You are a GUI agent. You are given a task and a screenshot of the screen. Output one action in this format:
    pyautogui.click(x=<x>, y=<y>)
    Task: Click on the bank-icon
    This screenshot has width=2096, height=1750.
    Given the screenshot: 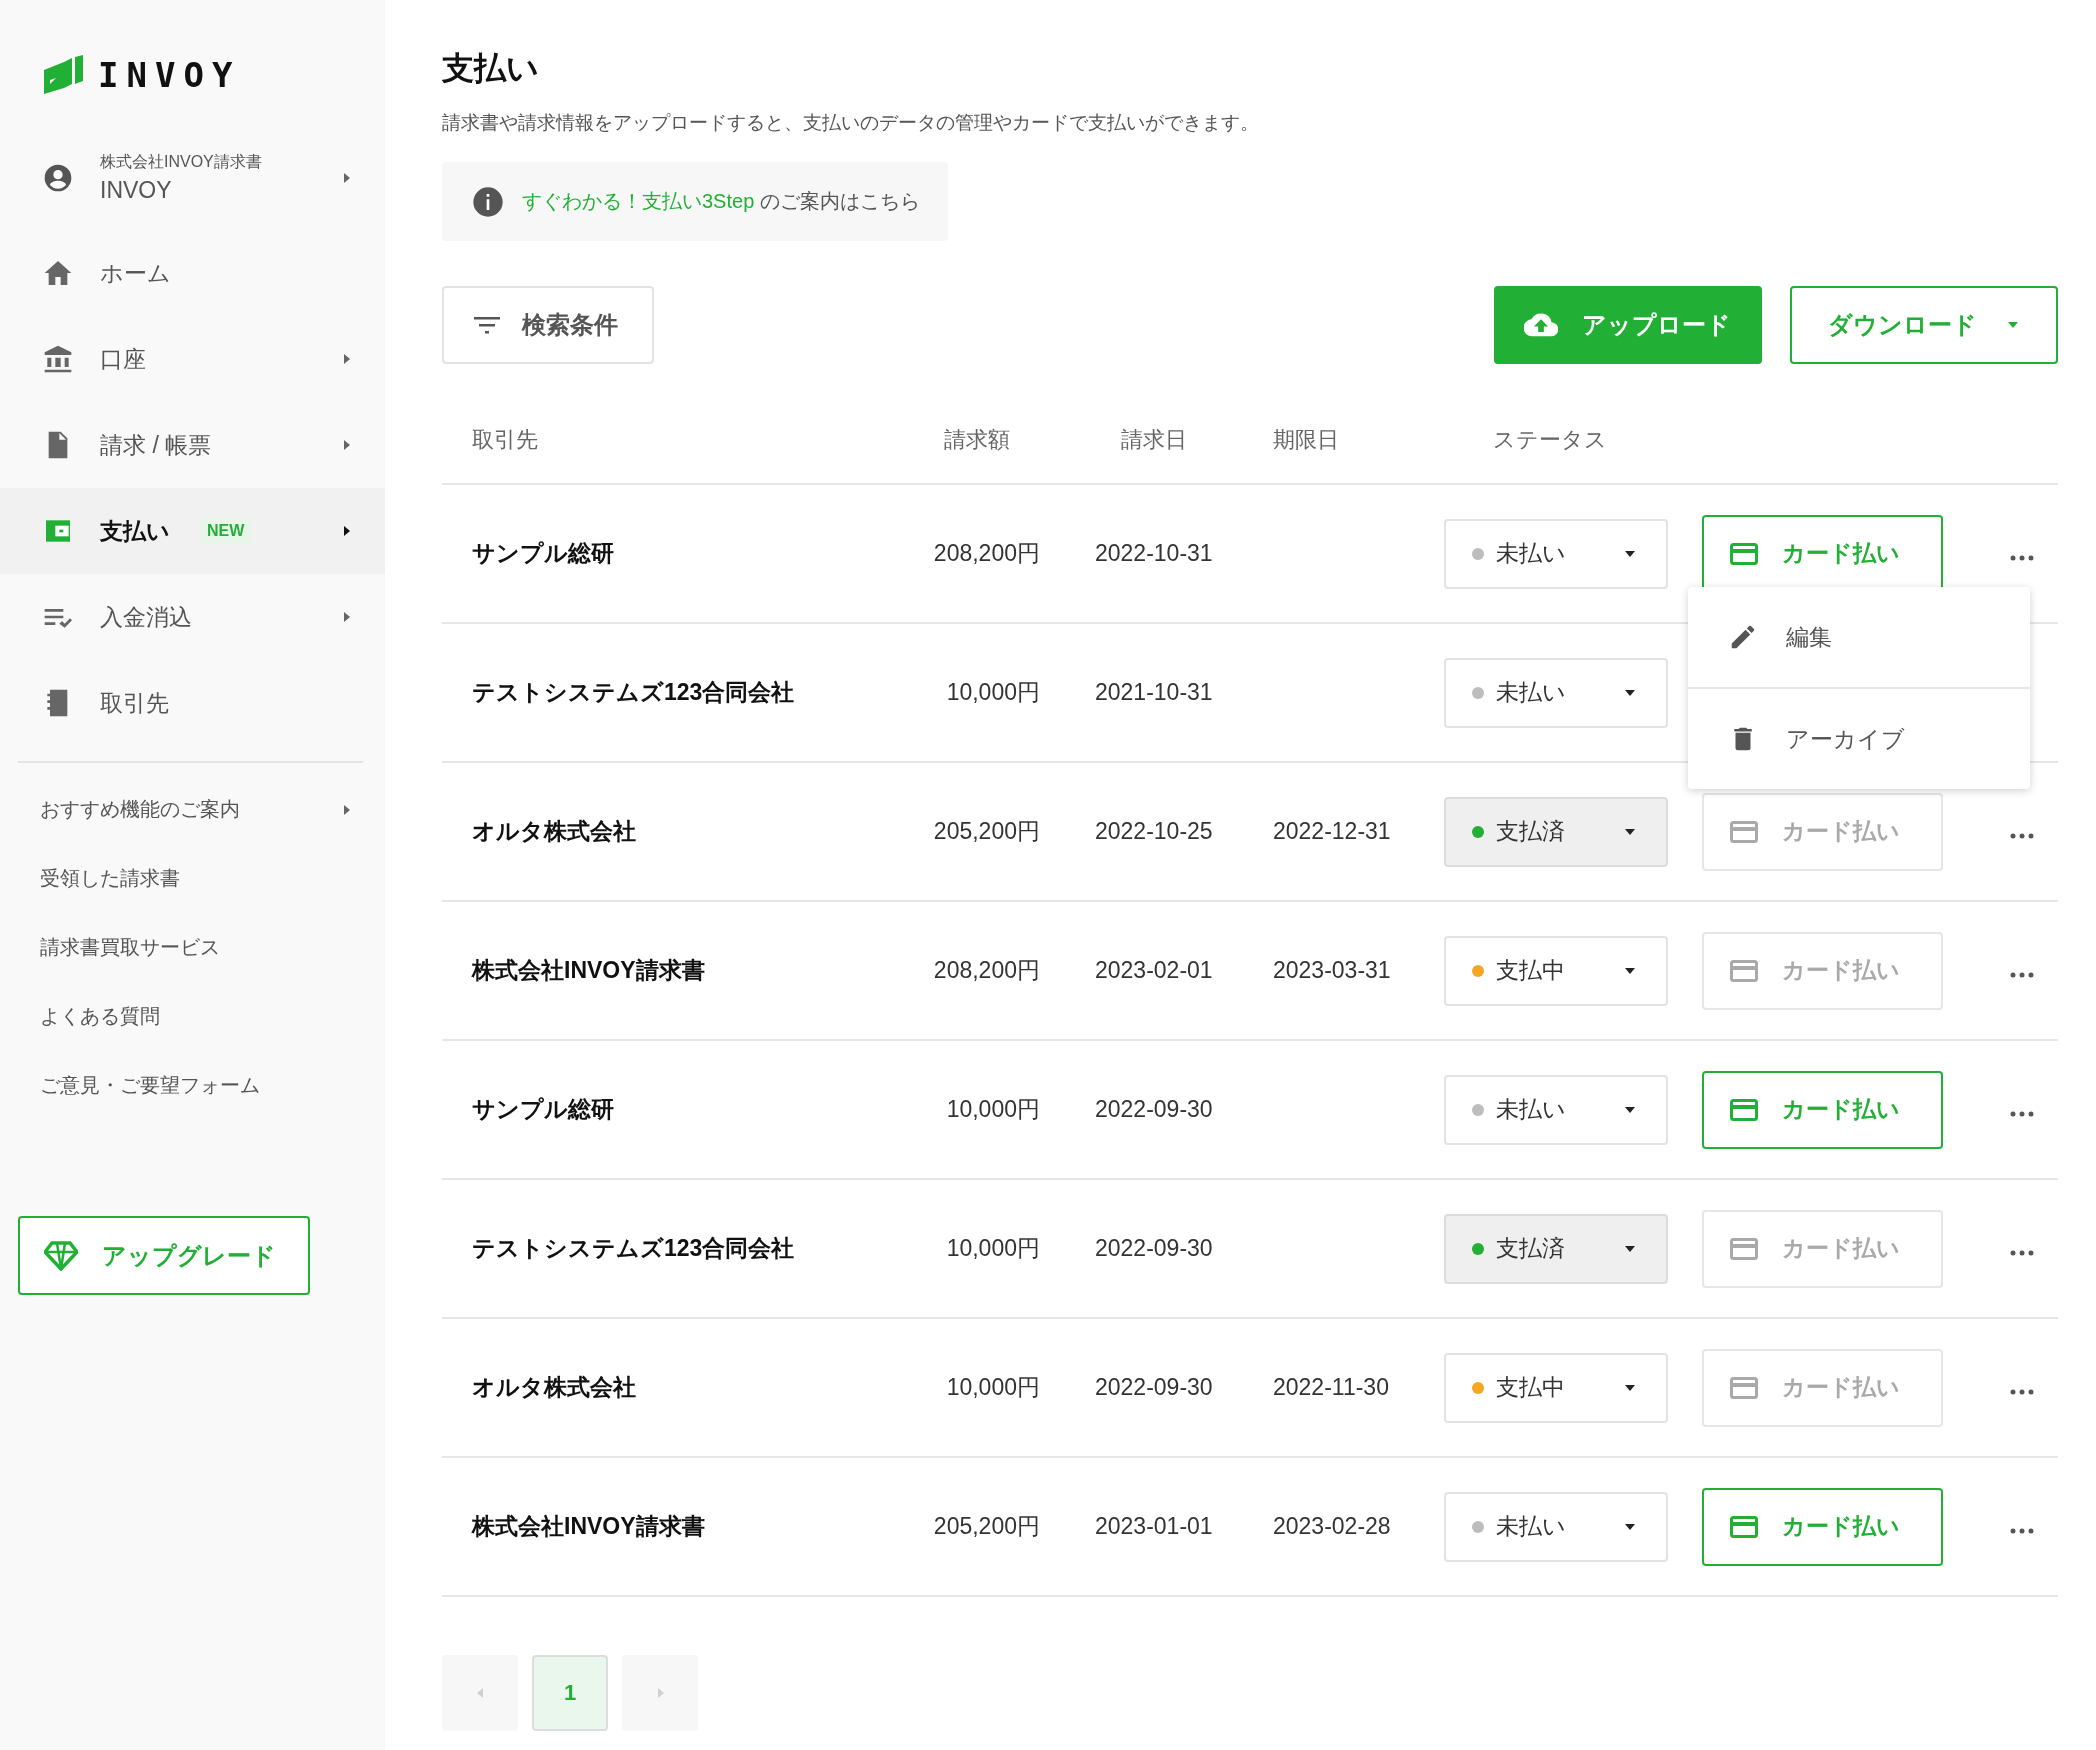 What is the action you would take?
    pyautogui.click(x=58, y=359)
    